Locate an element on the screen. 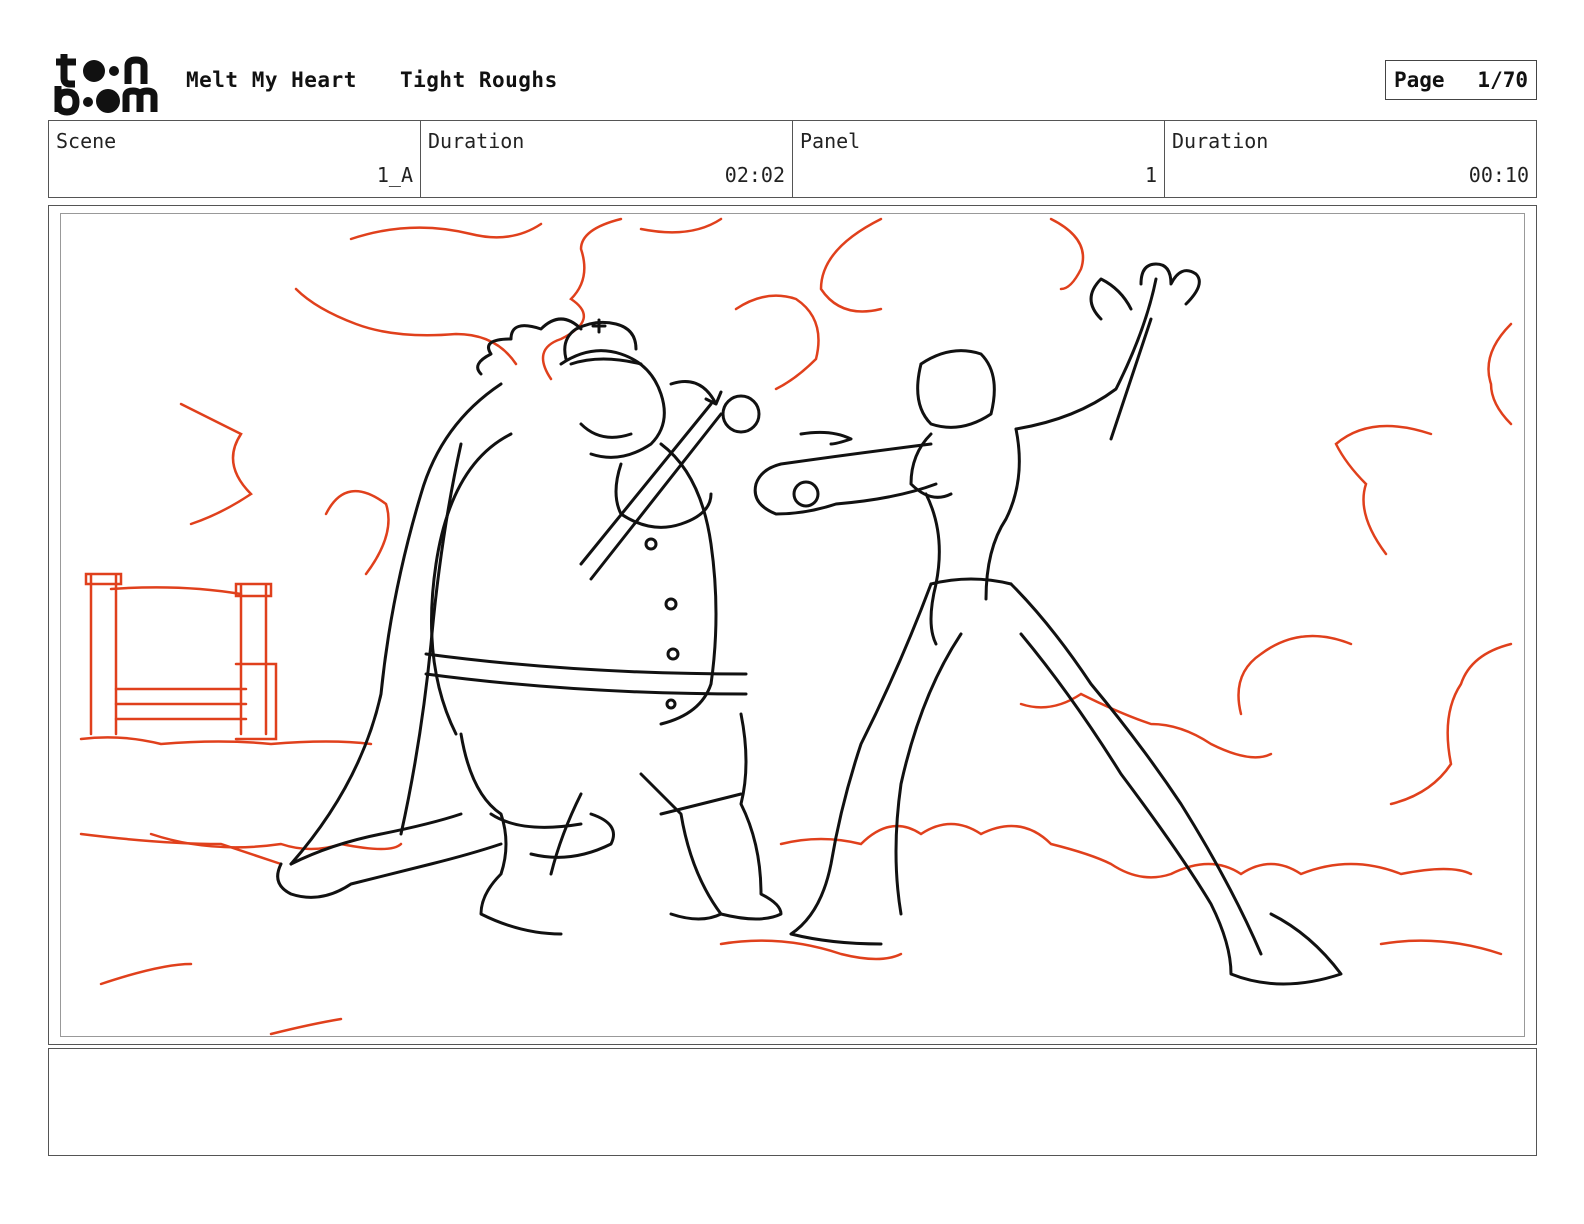 The height and width of the screenshot is (1224, 1584). panel-notes-box is located at coordinates (792, 1102).